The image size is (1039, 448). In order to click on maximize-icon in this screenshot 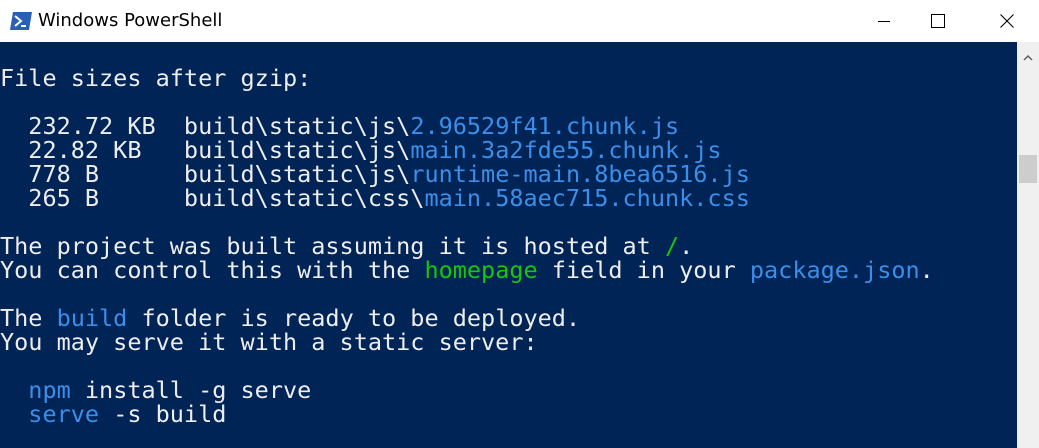, I will do `click(938, 21)`.